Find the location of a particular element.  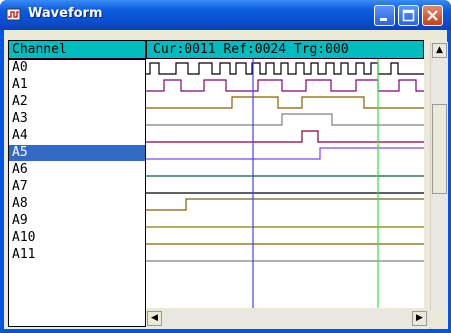

scroll-up-button: ▲ is located at coordinates (439, 50).